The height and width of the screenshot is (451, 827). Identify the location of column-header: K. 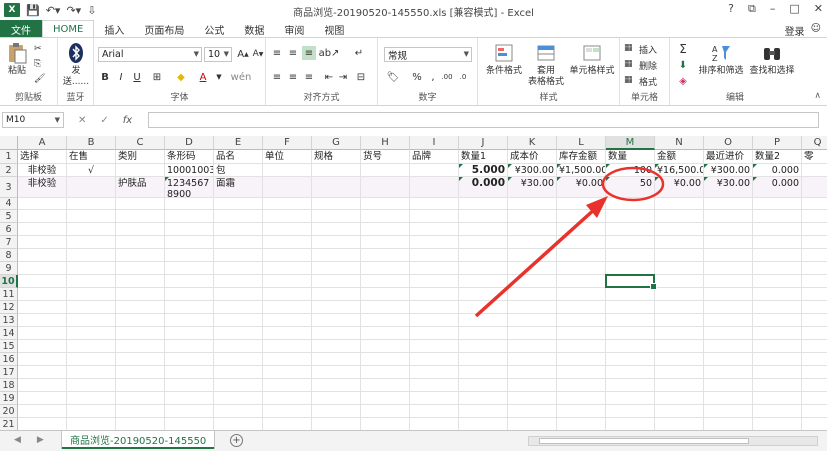
(532, 143).